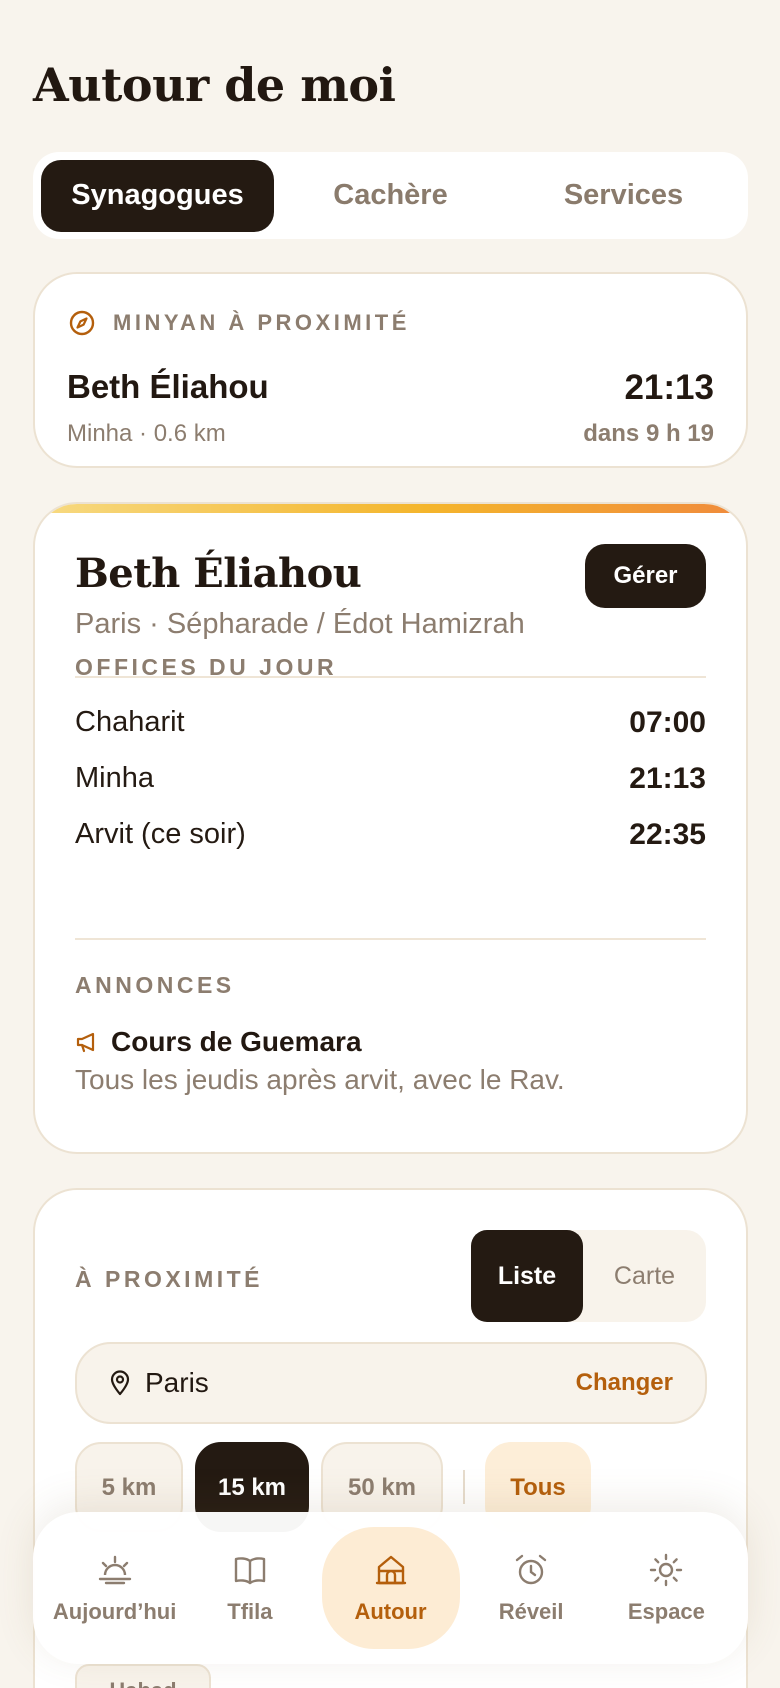 The image size is (780, 1688). What do you see at coordinates (390, 779) in the screenshot?
I see `office-row: Minha 21:13` at bounding box center [390, 779].